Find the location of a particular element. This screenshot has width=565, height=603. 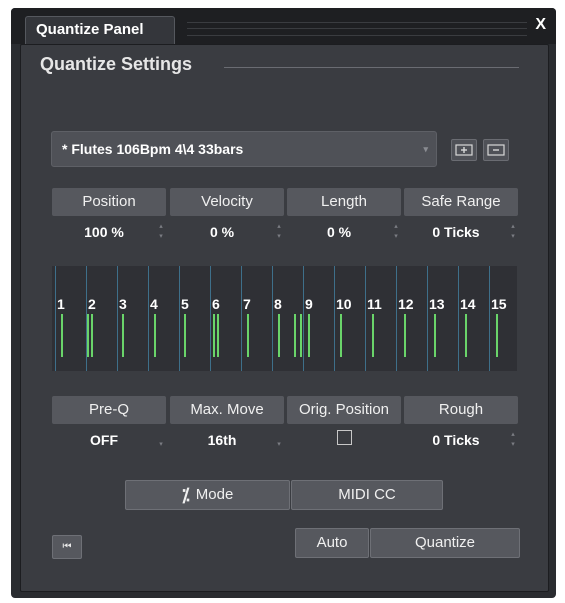

velocity-stepper-icon: ▴ ▾ is located at coordinates (279, 232).